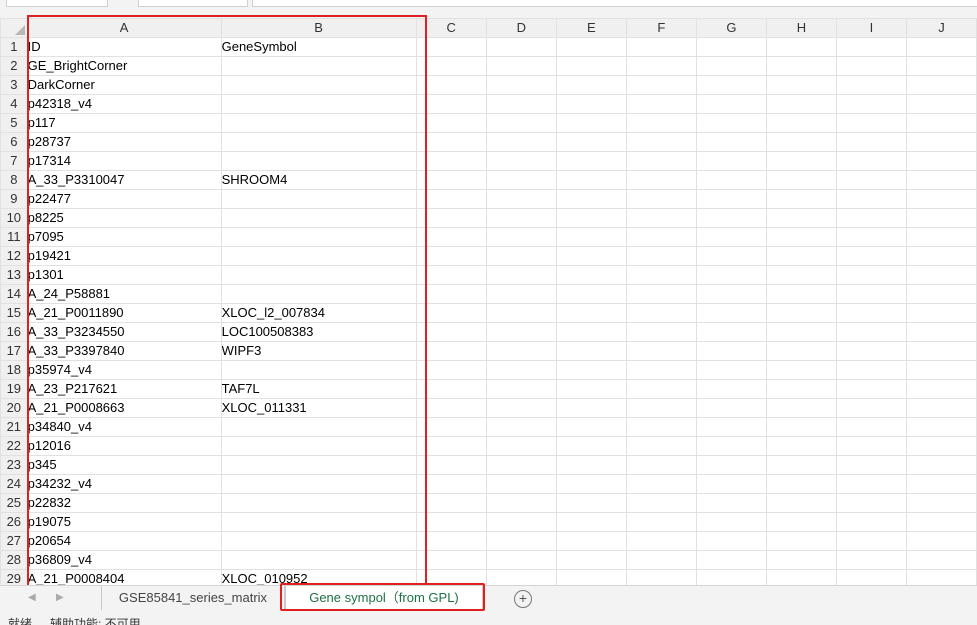 The height and width of the screenshot is (625, 977). Describe the element at coordinates (124, 218) in the screenshot. I see `cell-a: p8225` at that location.